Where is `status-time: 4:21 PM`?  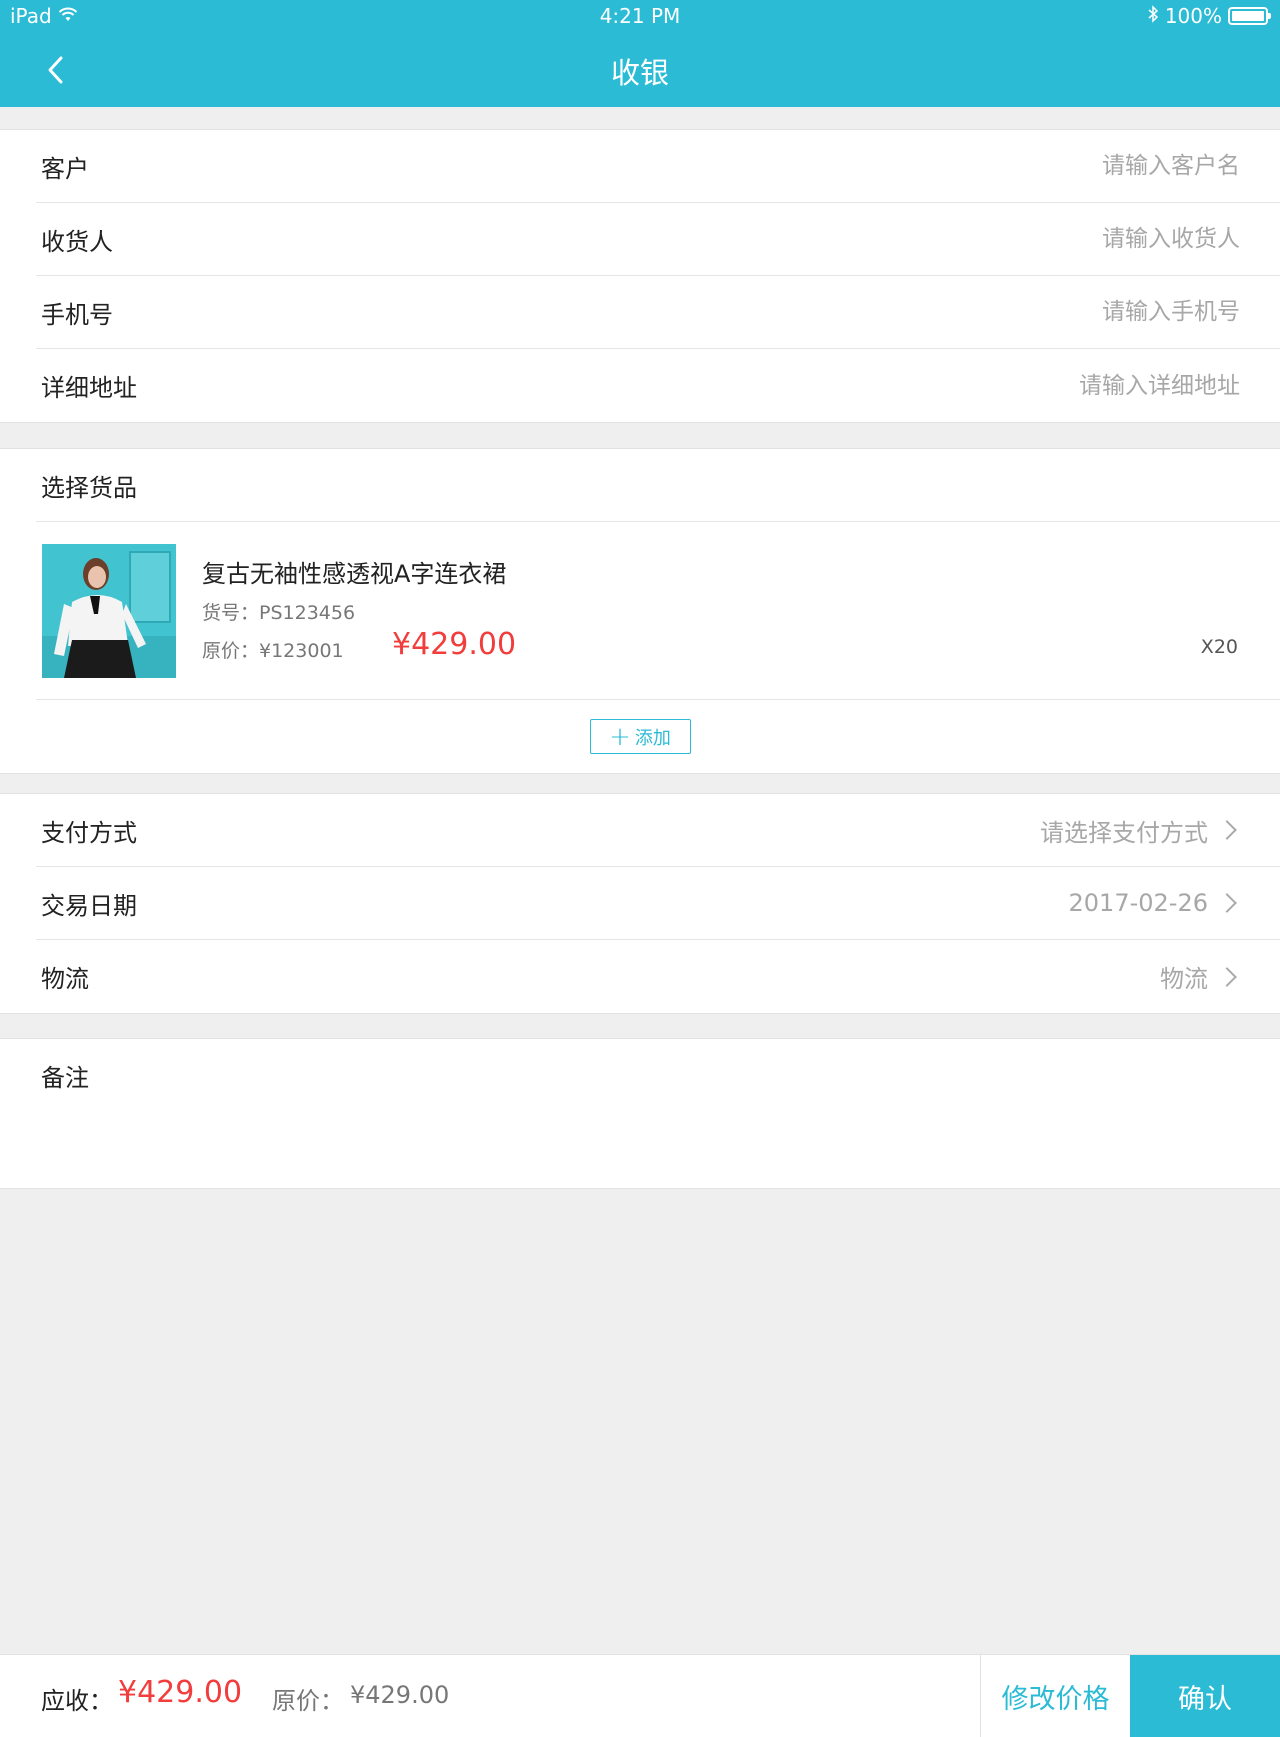 status-time: 4:21 PM is located at coordinates (640, 16).